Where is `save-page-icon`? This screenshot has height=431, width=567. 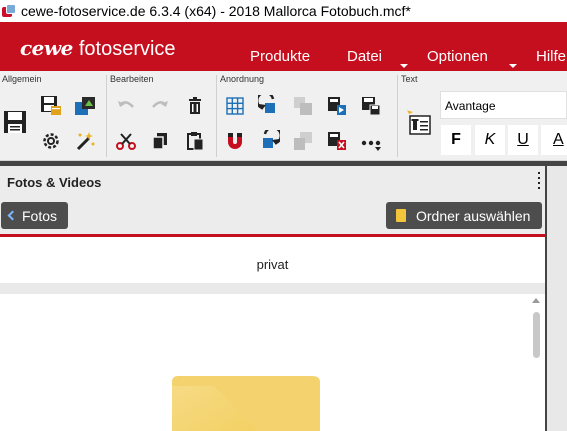
save-page-icon is located at coordinates (371, 106).